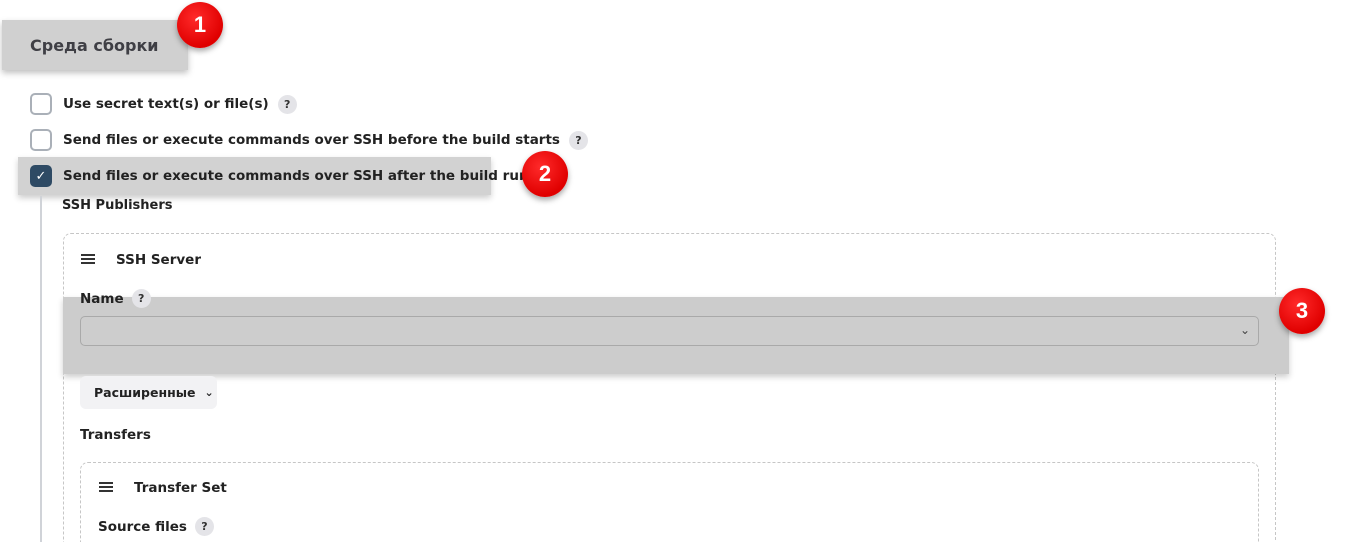  What do you see at coordinates (95, 45) in the screenshot?
I see `section-title: Среда сборки` at bounding box center [95, 45].